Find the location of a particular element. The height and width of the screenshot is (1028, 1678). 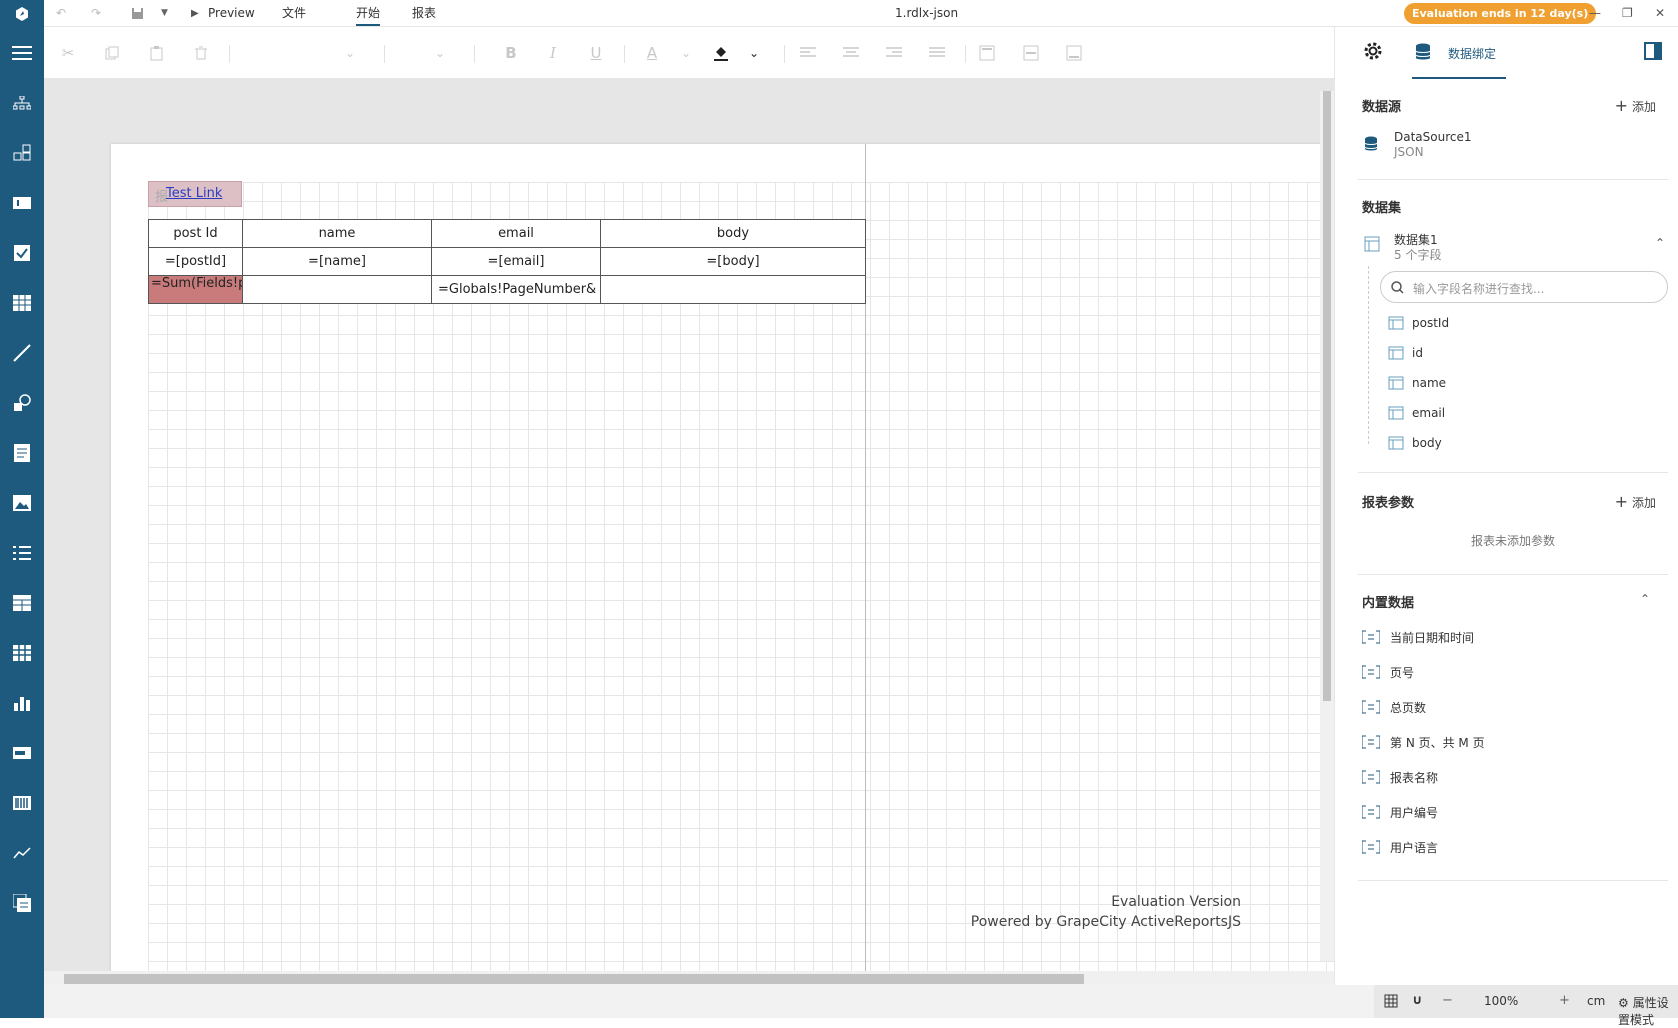

bullet-icon is located at coordinates (22, 753).